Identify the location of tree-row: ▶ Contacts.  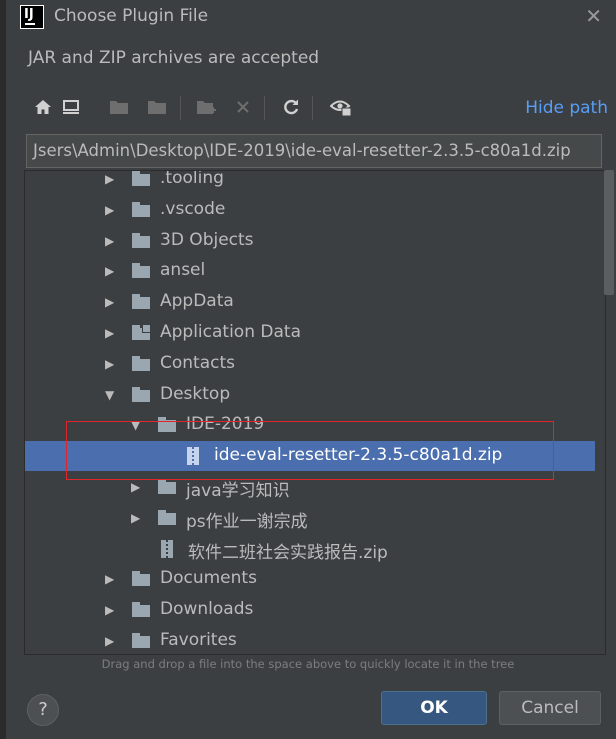
(310, 364).